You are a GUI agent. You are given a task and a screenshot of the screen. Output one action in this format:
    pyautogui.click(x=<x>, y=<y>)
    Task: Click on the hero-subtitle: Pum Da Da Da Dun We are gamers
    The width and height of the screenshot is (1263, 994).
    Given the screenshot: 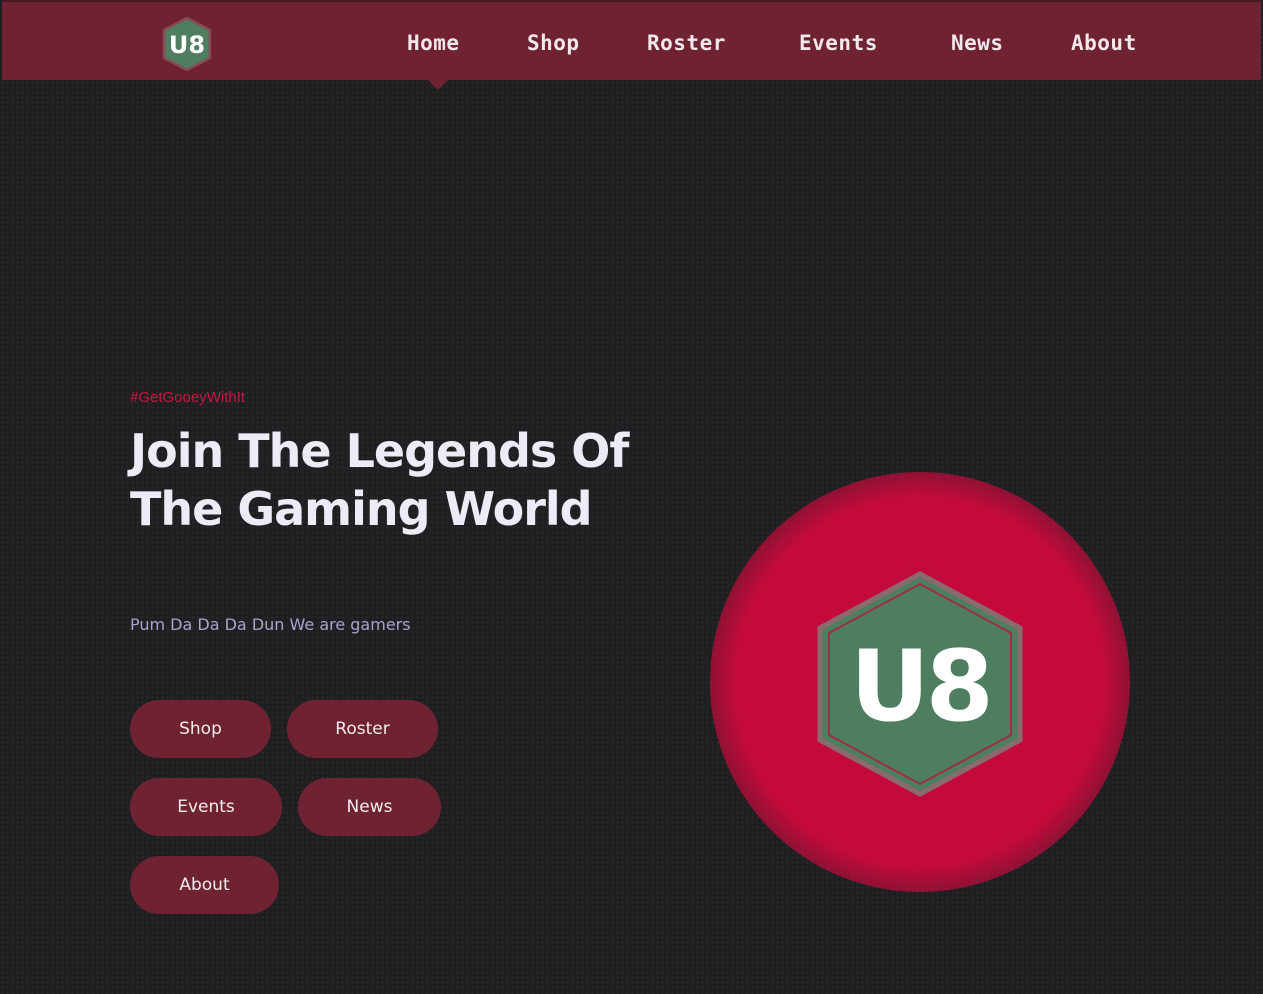 What is the action you would take?
    pyautogui.click(x=270, y=624)
    